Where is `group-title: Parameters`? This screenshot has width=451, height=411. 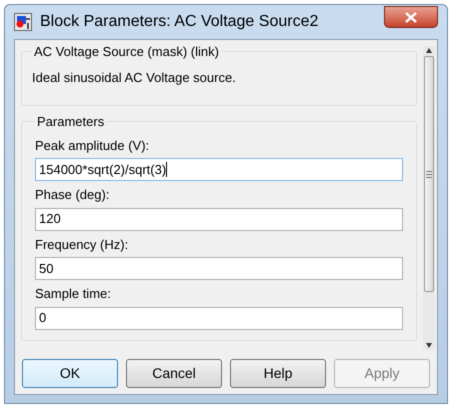
group-title: Parameters is located at coordinates (71, 122).